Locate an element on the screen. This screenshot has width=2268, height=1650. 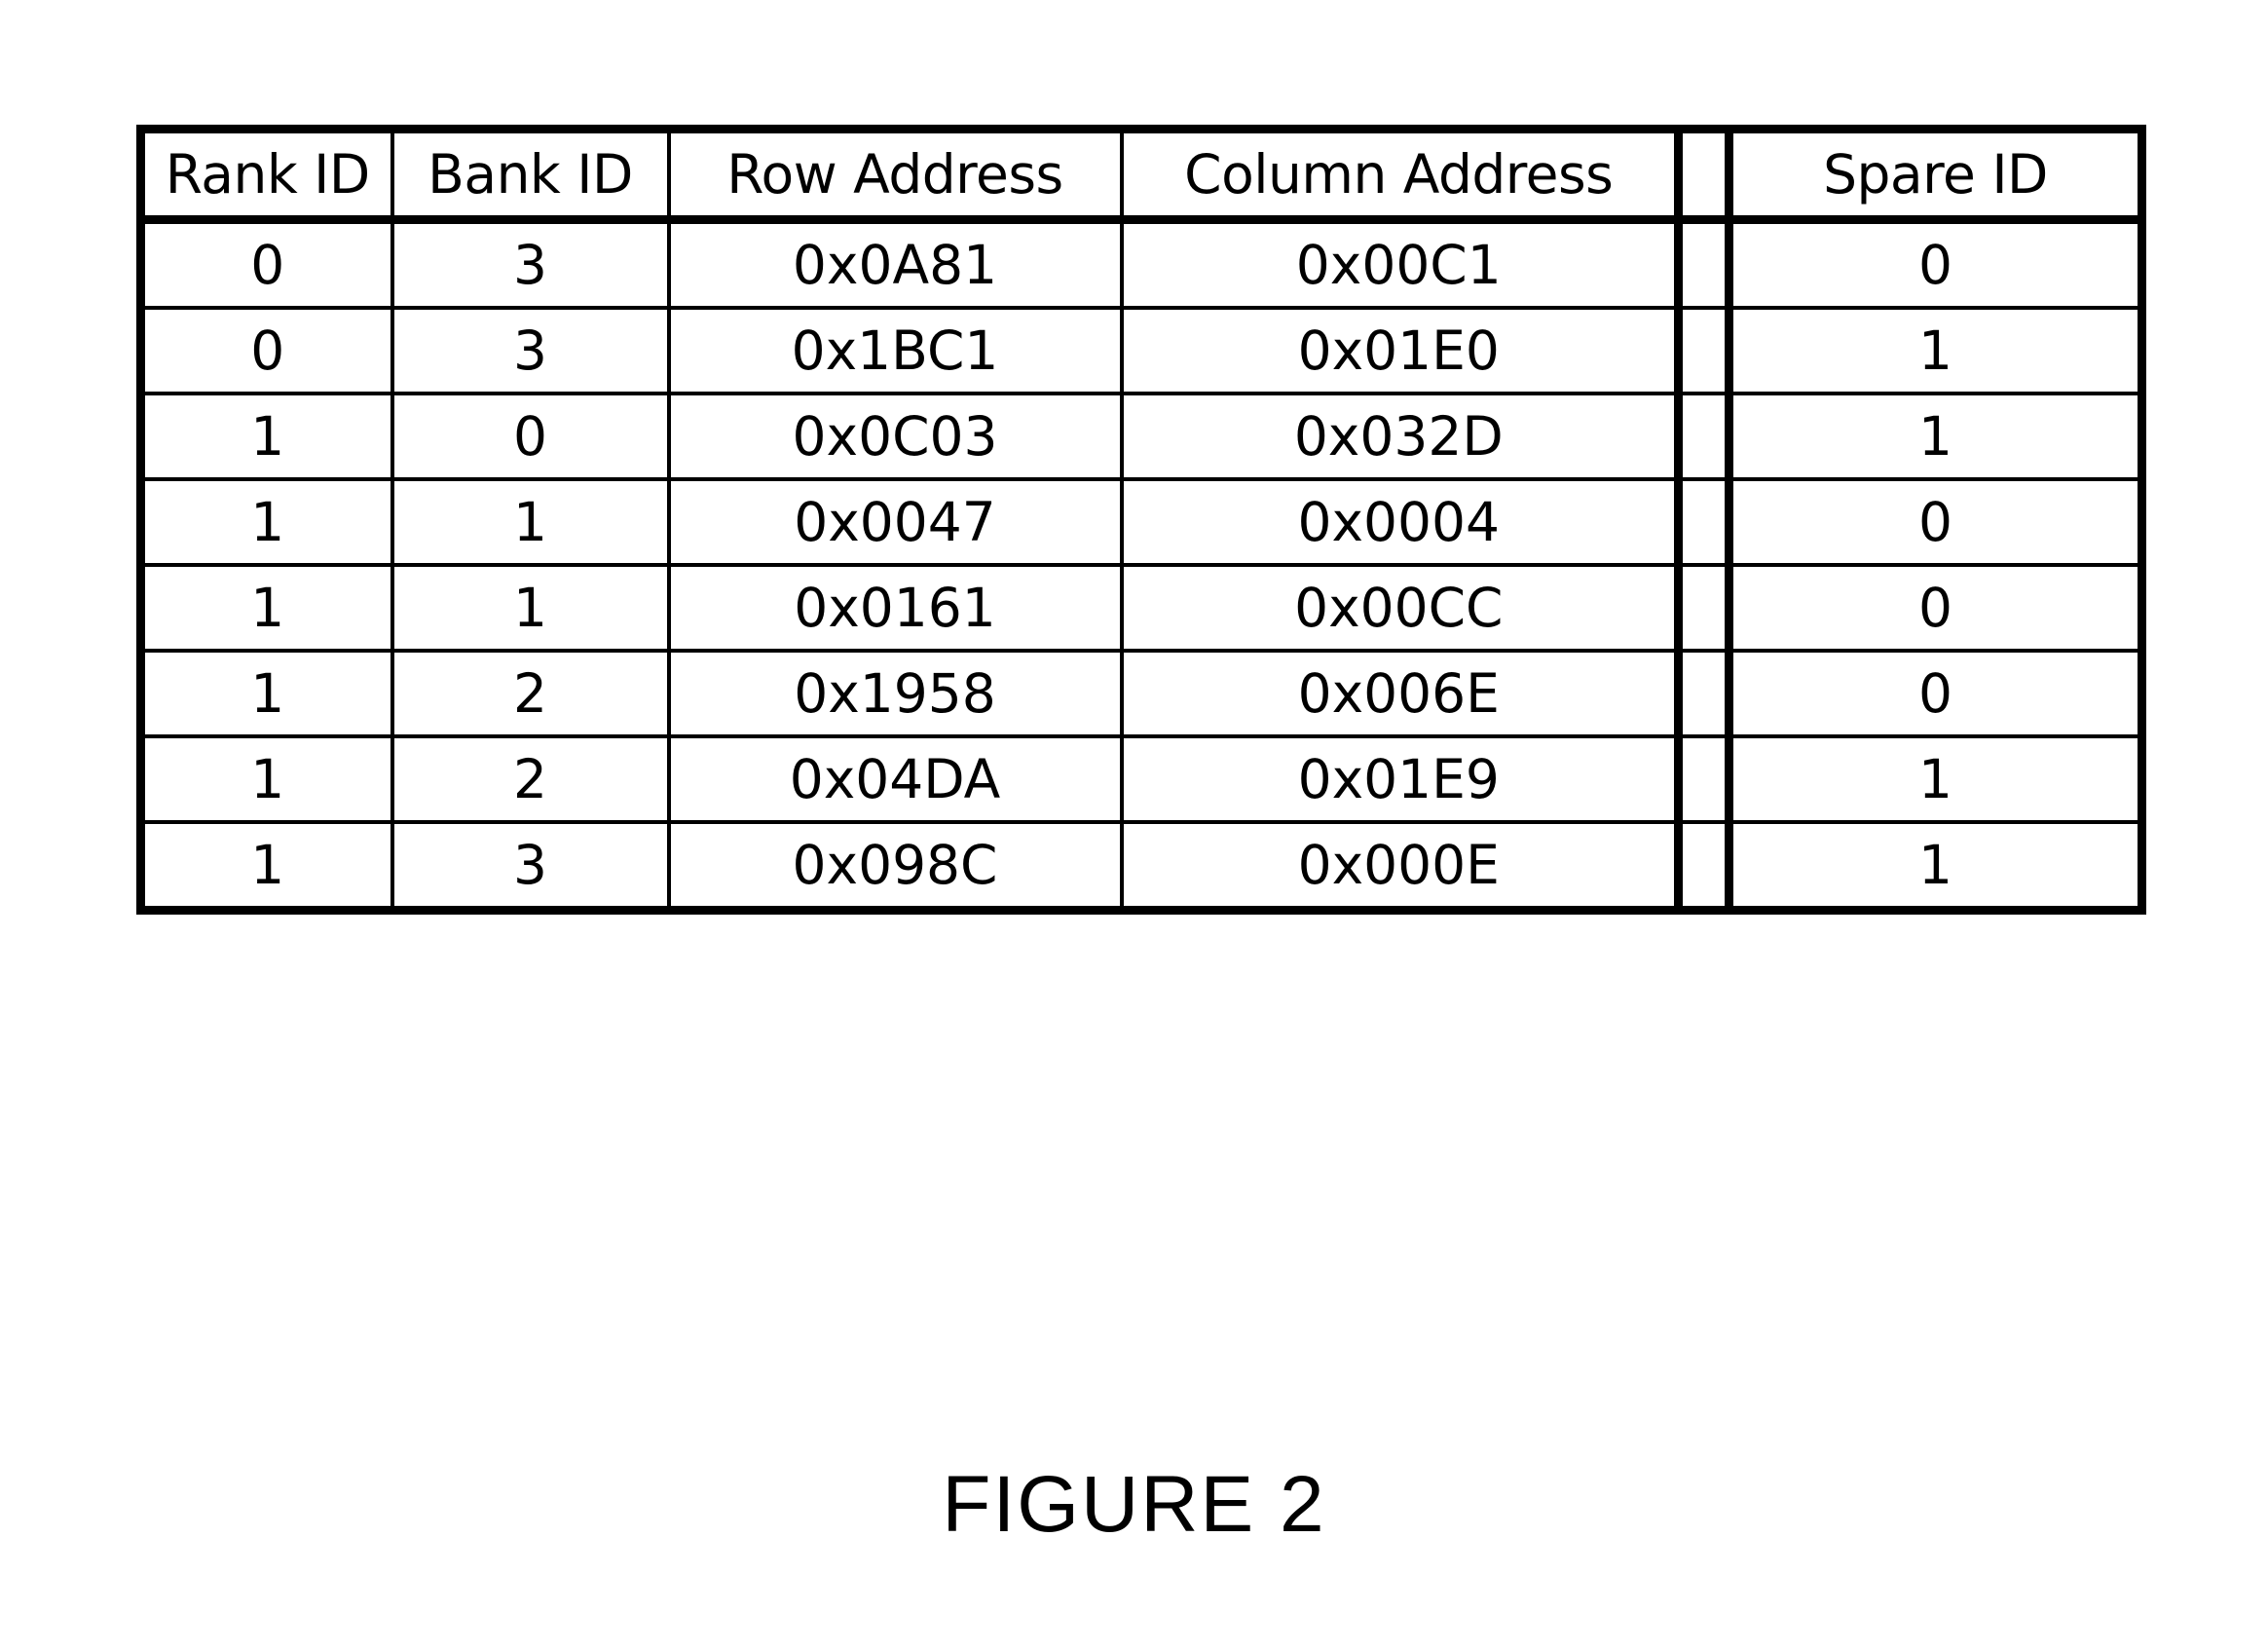
cell-column-address: 0x032D is located at coordinates (1400, 436).